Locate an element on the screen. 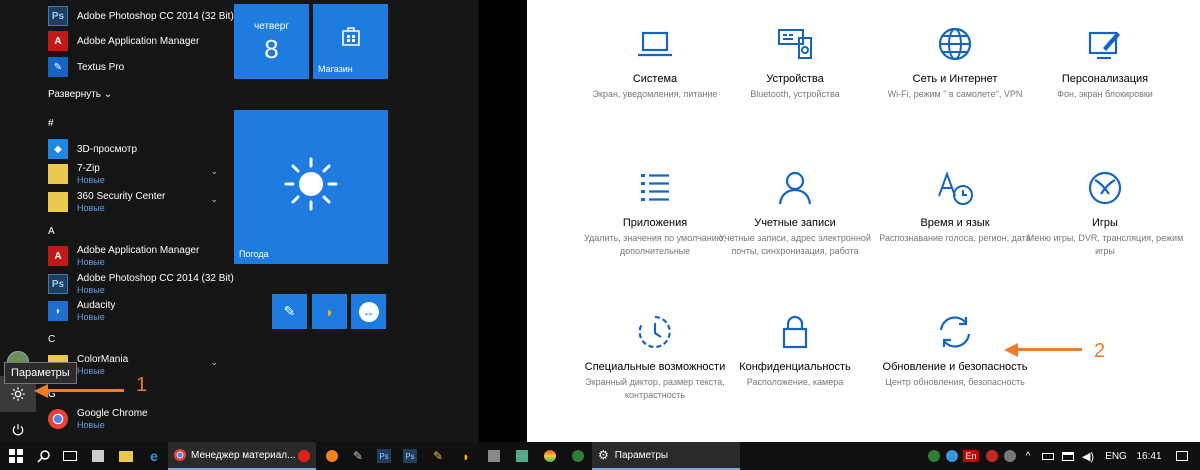 The image size is (1200, 470). task-view-icon is located at coordinates (70, 456).